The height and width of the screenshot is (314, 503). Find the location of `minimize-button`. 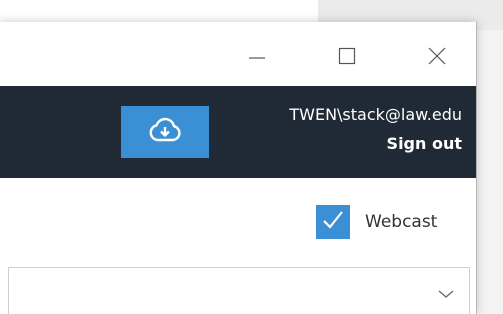

minimize-button is located at coordinates (257, 56).